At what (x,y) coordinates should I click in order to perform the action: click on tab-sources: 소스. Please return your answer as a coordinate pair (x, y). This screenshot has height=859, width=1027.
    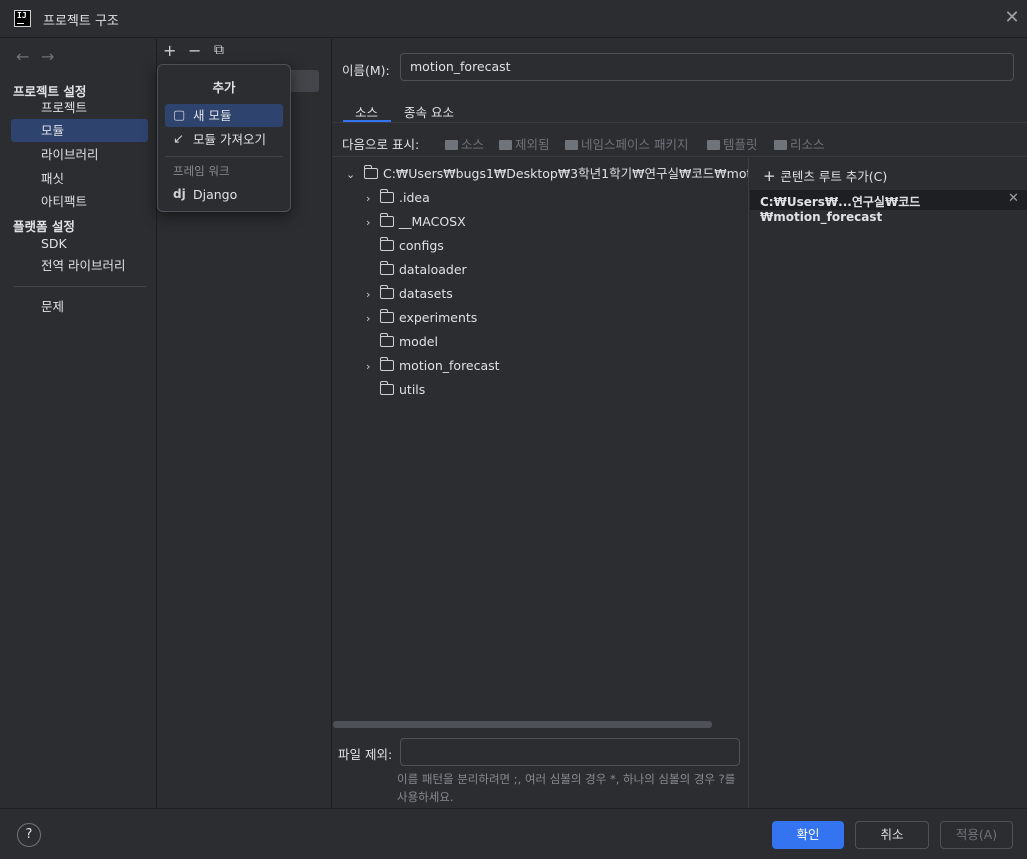
    Looking at the image, I should click on (366, 111).